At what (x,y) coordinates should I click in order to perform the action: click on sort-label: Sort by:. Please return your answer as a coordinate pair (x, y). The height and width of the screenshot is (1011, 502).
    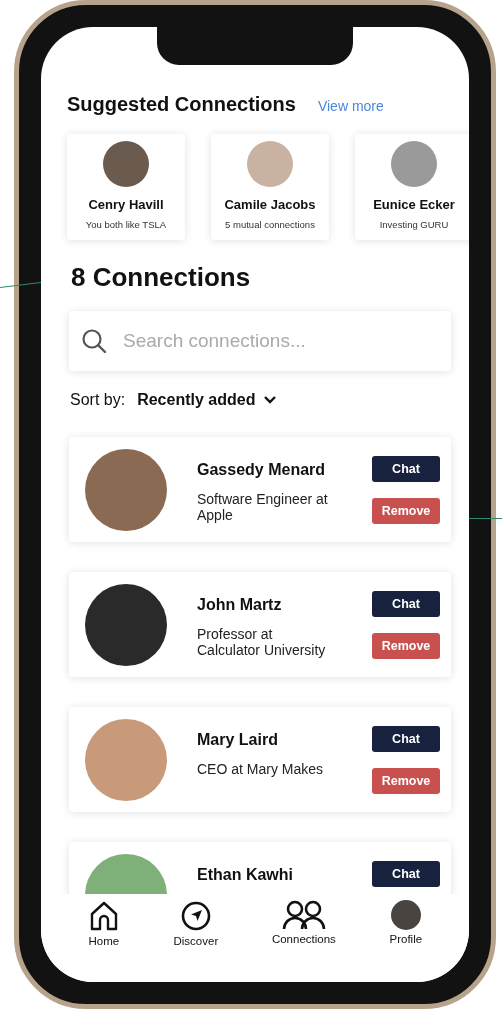
    Looking at the image, I should click on (98, 400).